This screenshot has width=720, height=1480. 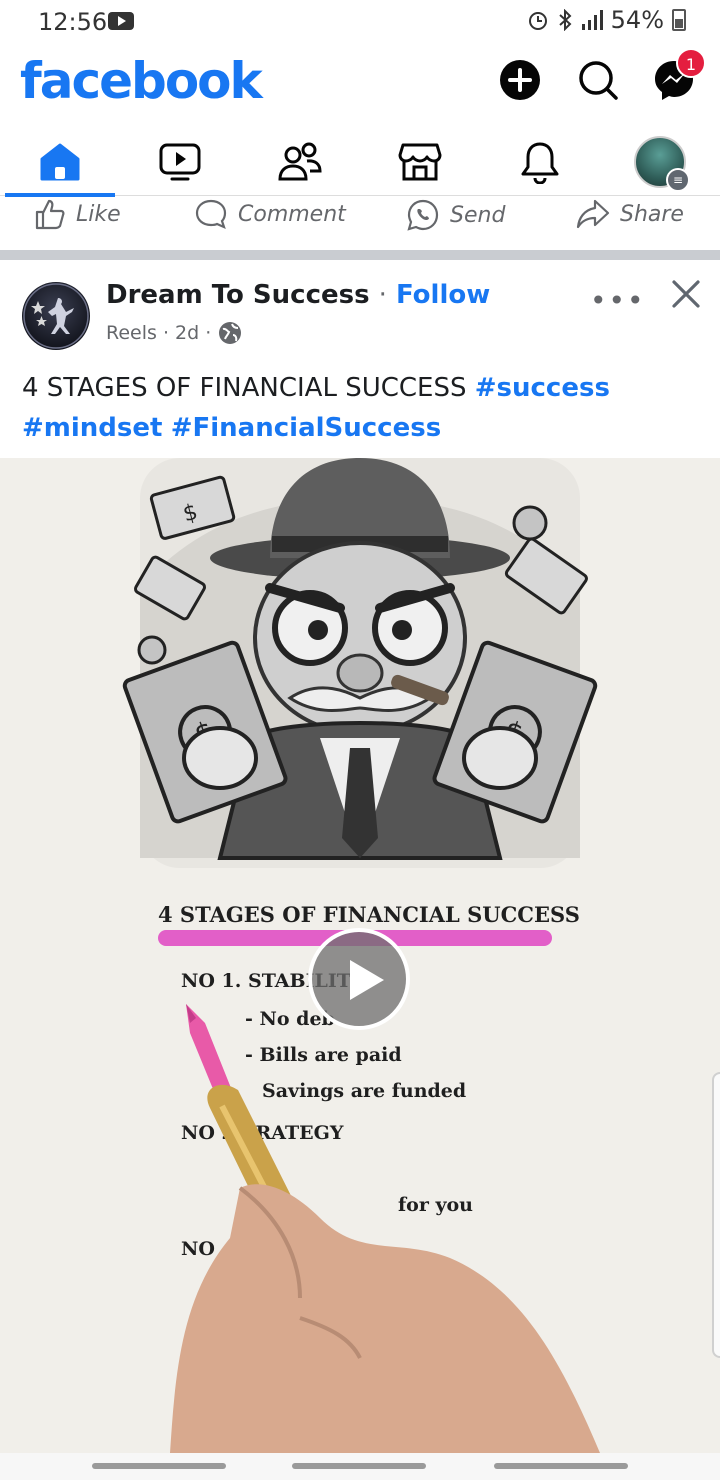 What do you see at coordinates (248, 388) in the screenshot?
I see `caption-text: 4 STAGES OF FINANCIAL SUCCESS` at bounding box center [248, 388].